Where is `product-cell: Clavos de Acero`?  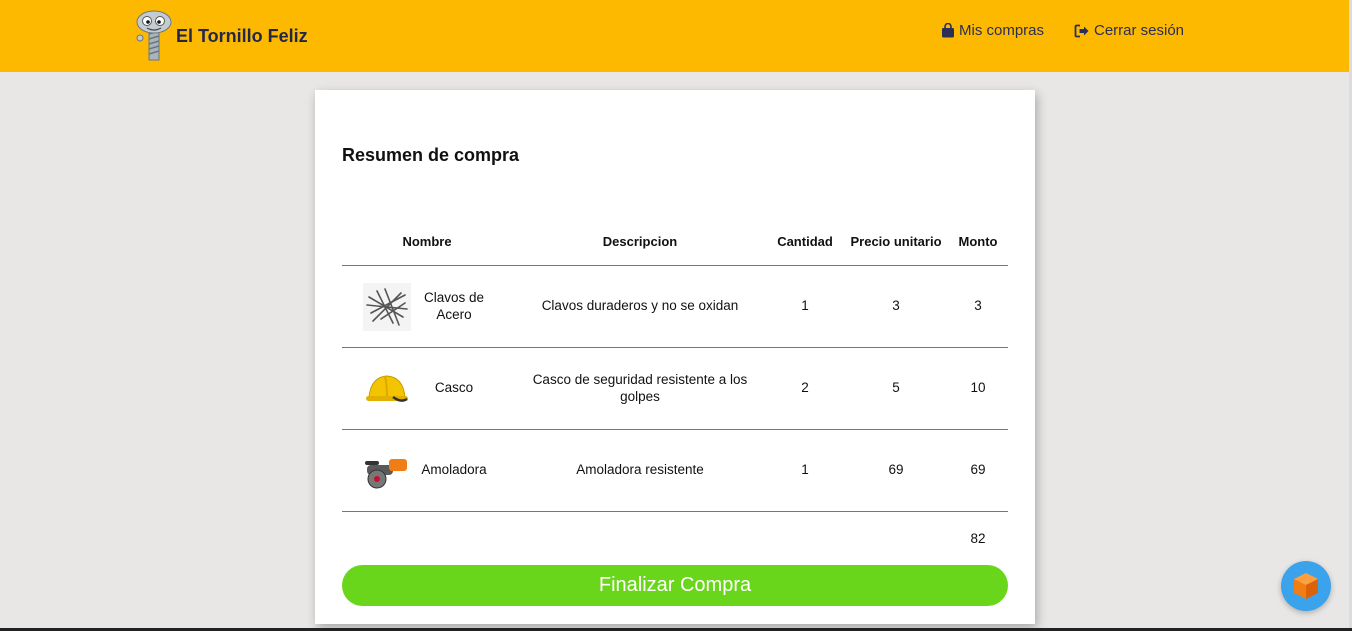 product-cell: Clavos de Acero is located at coordinates (427, 306).